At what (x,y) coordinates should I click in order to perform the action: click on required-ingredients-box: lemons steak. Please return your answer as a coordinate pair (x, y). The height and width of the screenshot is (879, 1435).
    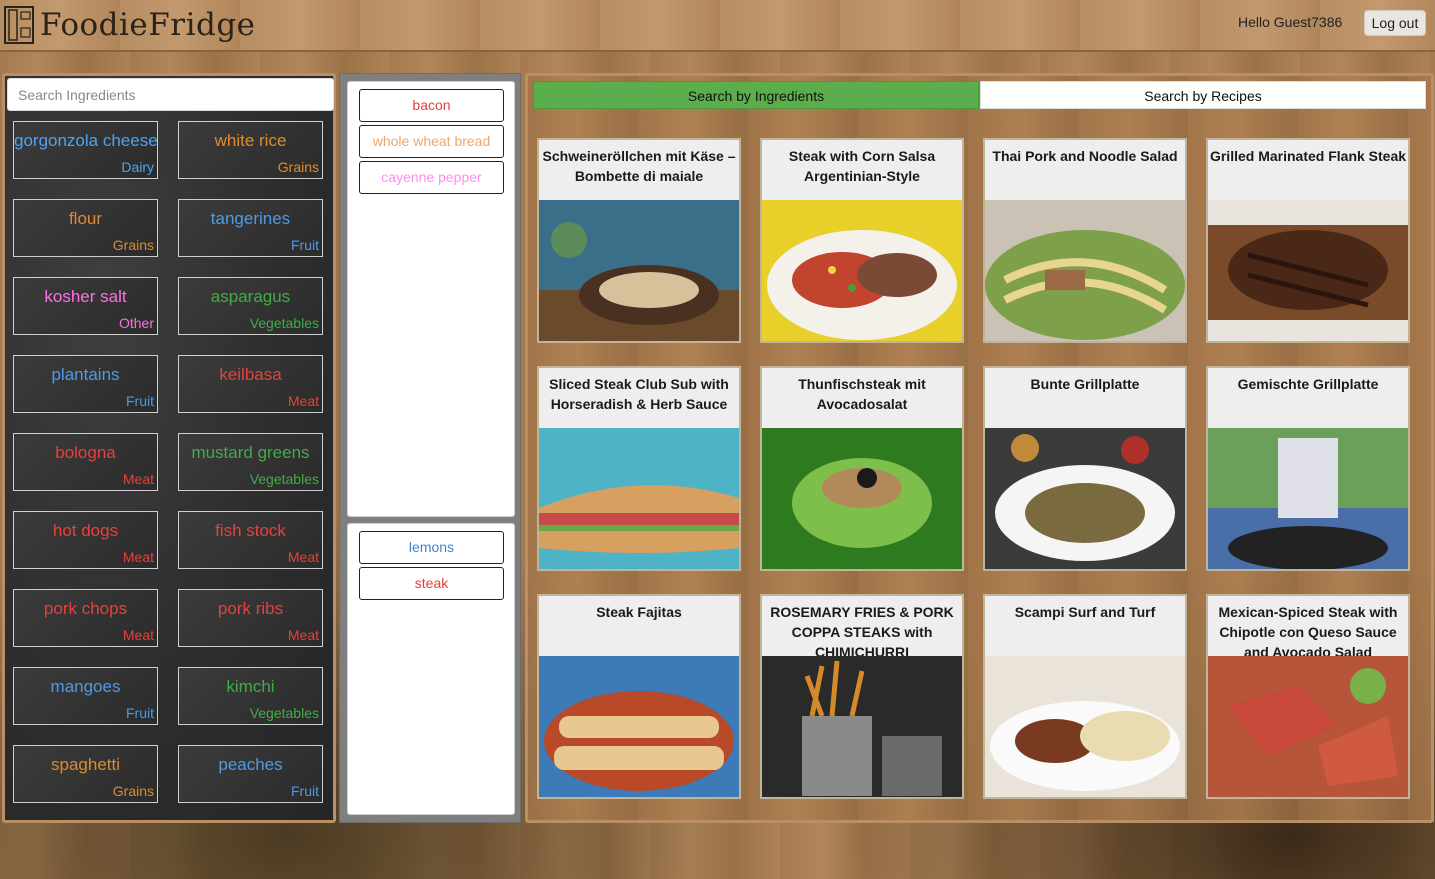
    Looking at the image, I should click on (431, 669).